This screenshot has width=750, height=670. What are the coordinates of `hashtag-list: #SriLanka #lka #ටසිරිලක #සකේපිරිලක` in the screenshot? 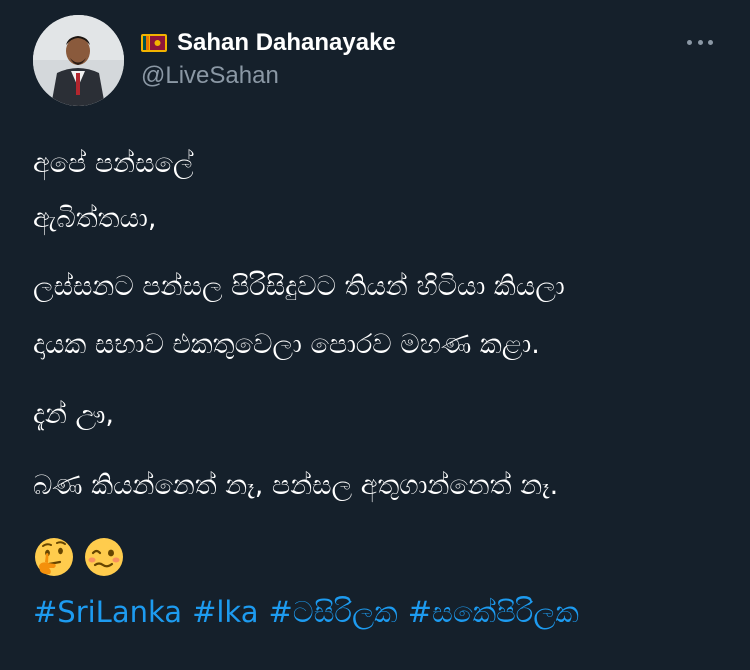 It's located at (306, 612).